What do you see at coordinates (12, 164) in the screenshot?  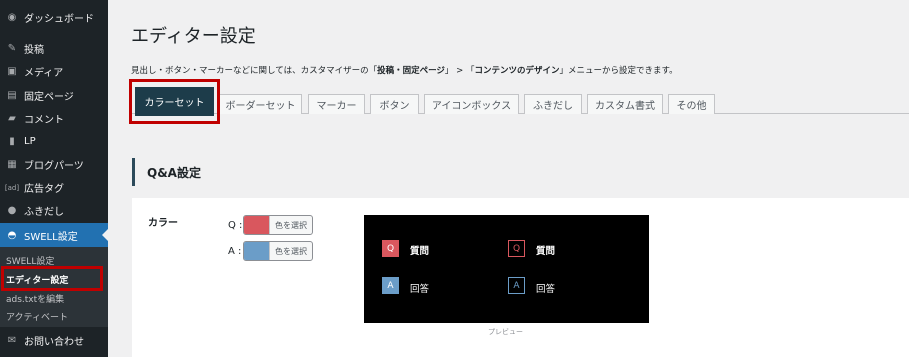 I see `blocks-icon: ▦` at bounding box center [12, 164].